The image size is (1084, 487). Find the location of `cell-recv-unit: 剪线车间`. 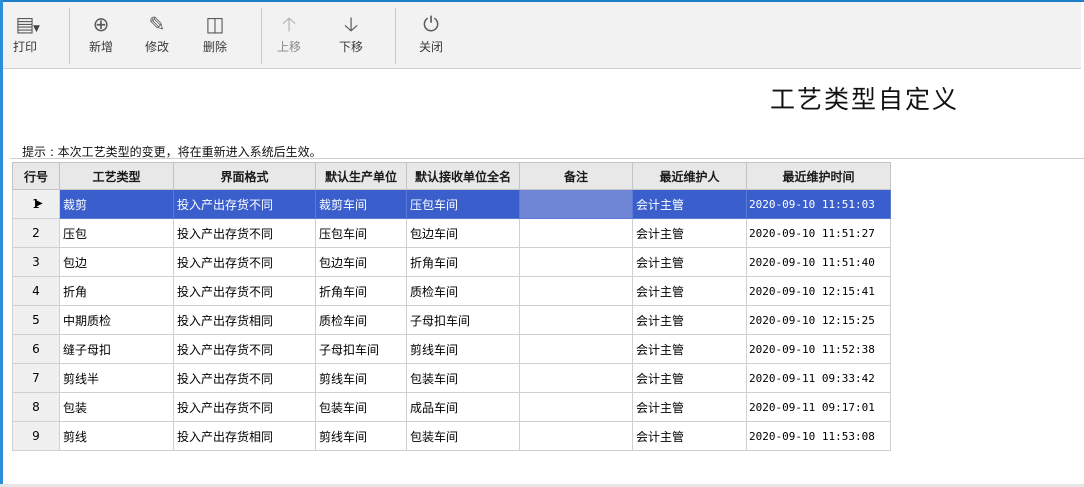

cell-recv-unit: 剪线车间 is located at coordinates (463, 349).